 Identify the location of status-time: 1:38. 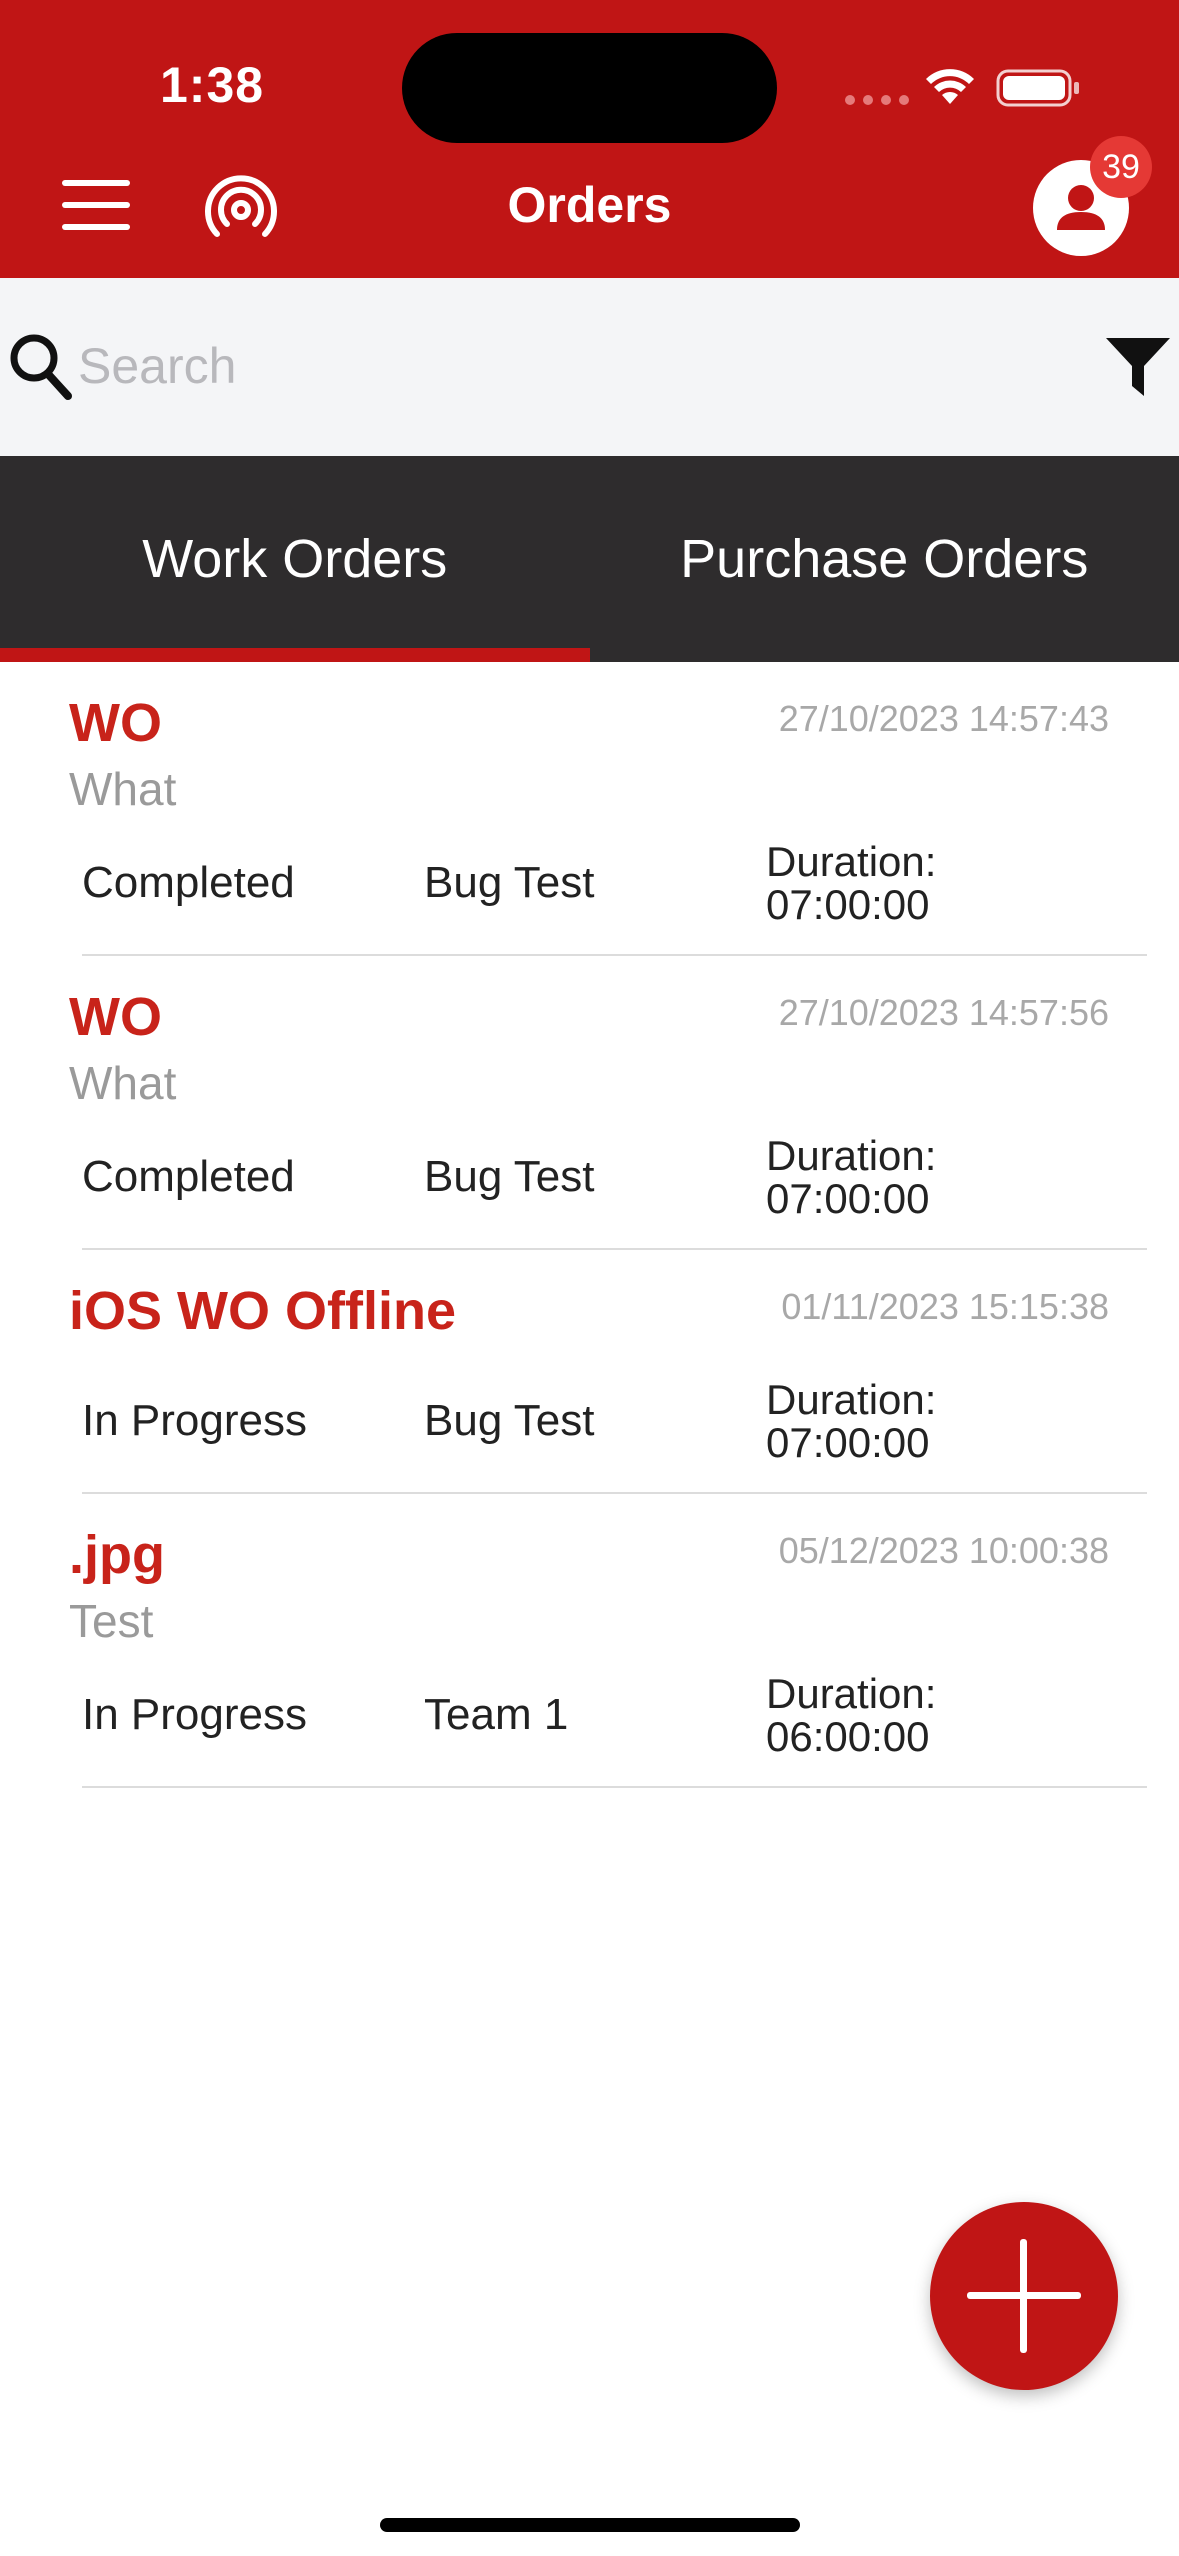
(212, 85).